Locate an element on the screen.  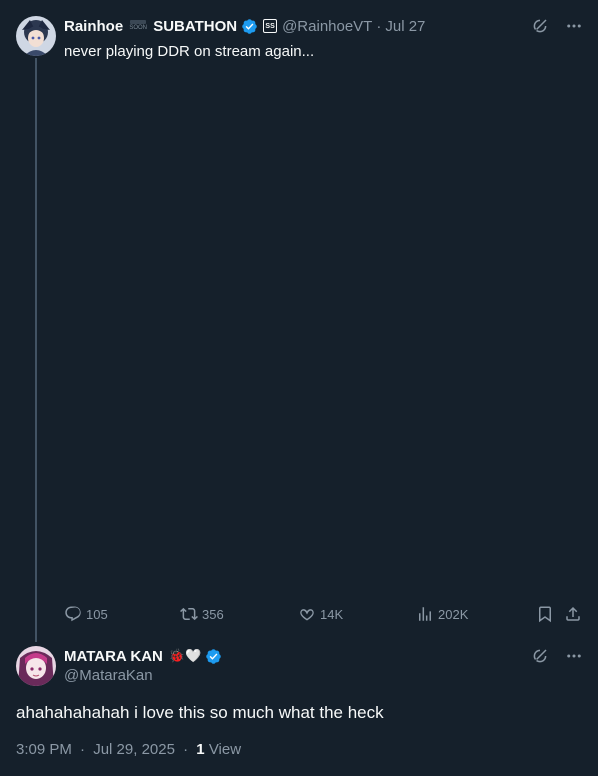
like-button: 14K is located at coordinates (320, 614).